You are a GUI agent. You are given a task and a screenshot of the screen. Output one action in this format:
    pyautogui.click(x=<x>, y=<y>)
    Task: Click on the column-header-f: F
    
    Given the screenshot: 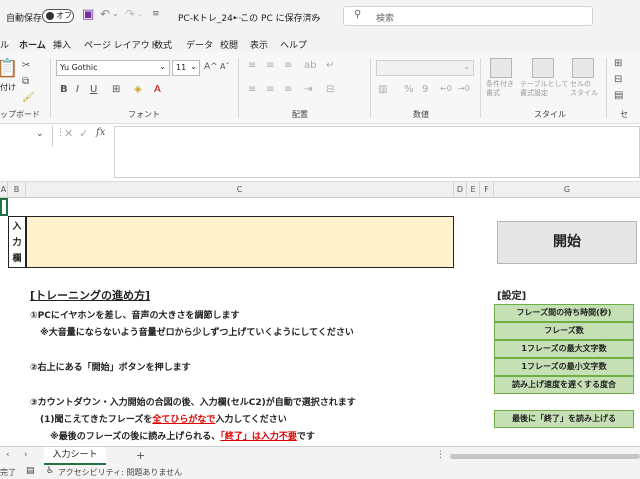 What is the action you would take?
    pyautogui.click(x=487, y=190)
    